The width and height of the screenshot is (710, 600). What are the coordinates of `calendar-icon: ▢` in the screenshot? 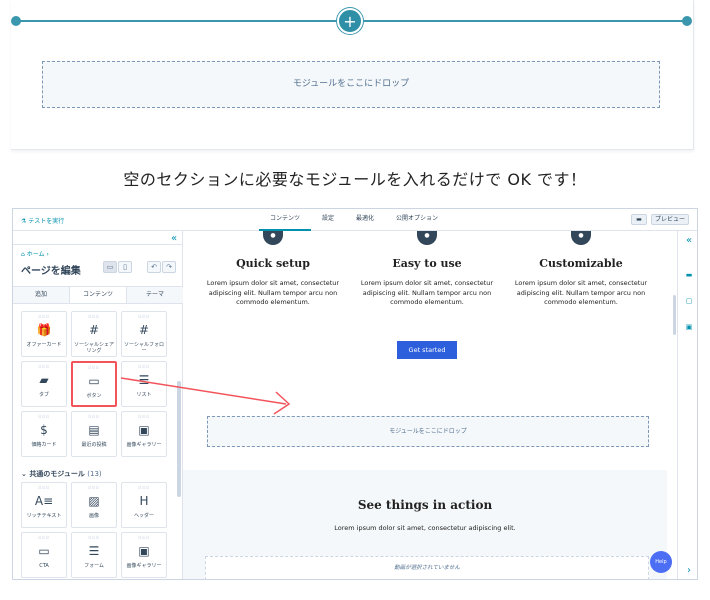 It's located at (689, 301).